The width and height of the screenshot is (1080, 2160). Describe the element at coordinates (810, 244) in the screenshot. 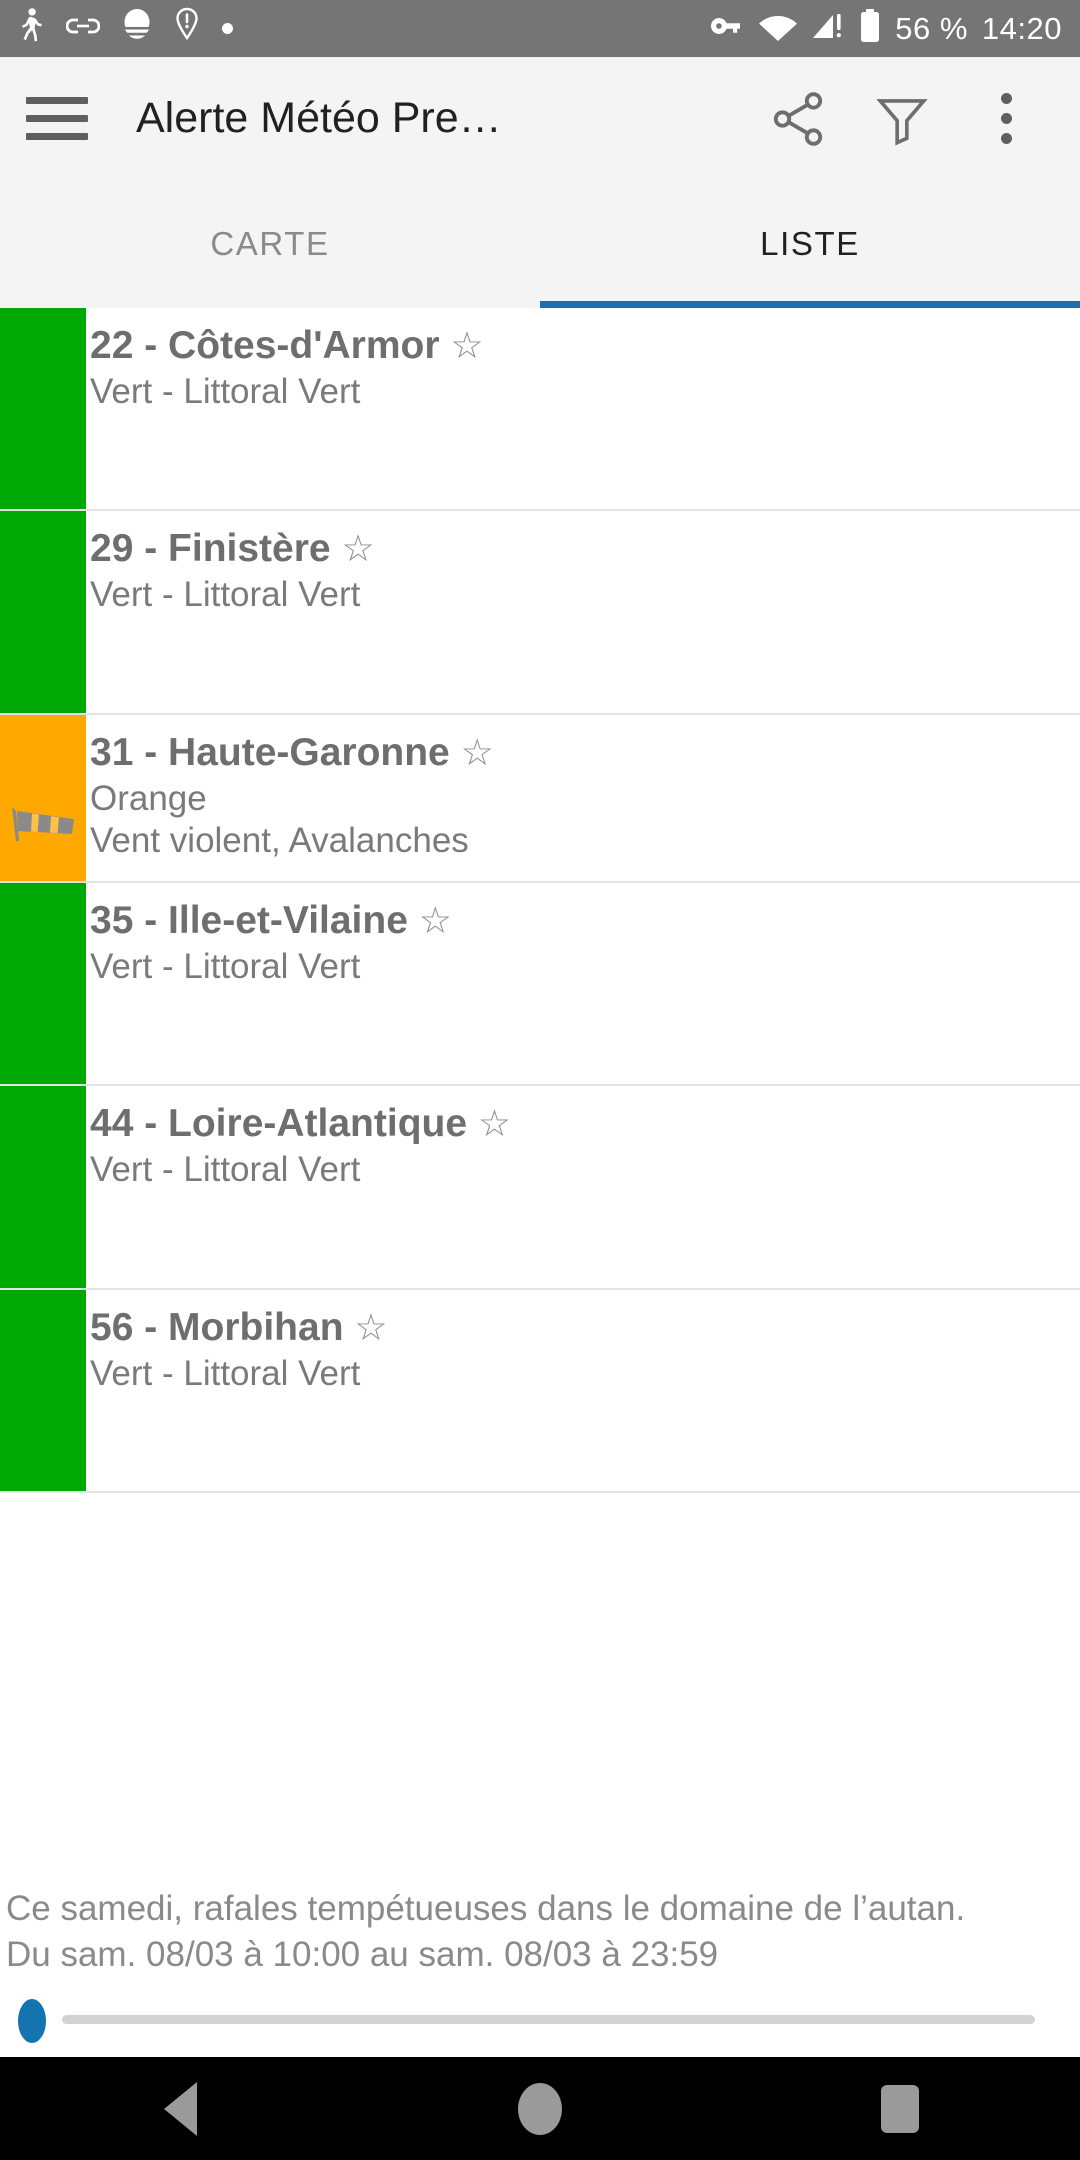

I see `tab-liste: LISTE` at that location.